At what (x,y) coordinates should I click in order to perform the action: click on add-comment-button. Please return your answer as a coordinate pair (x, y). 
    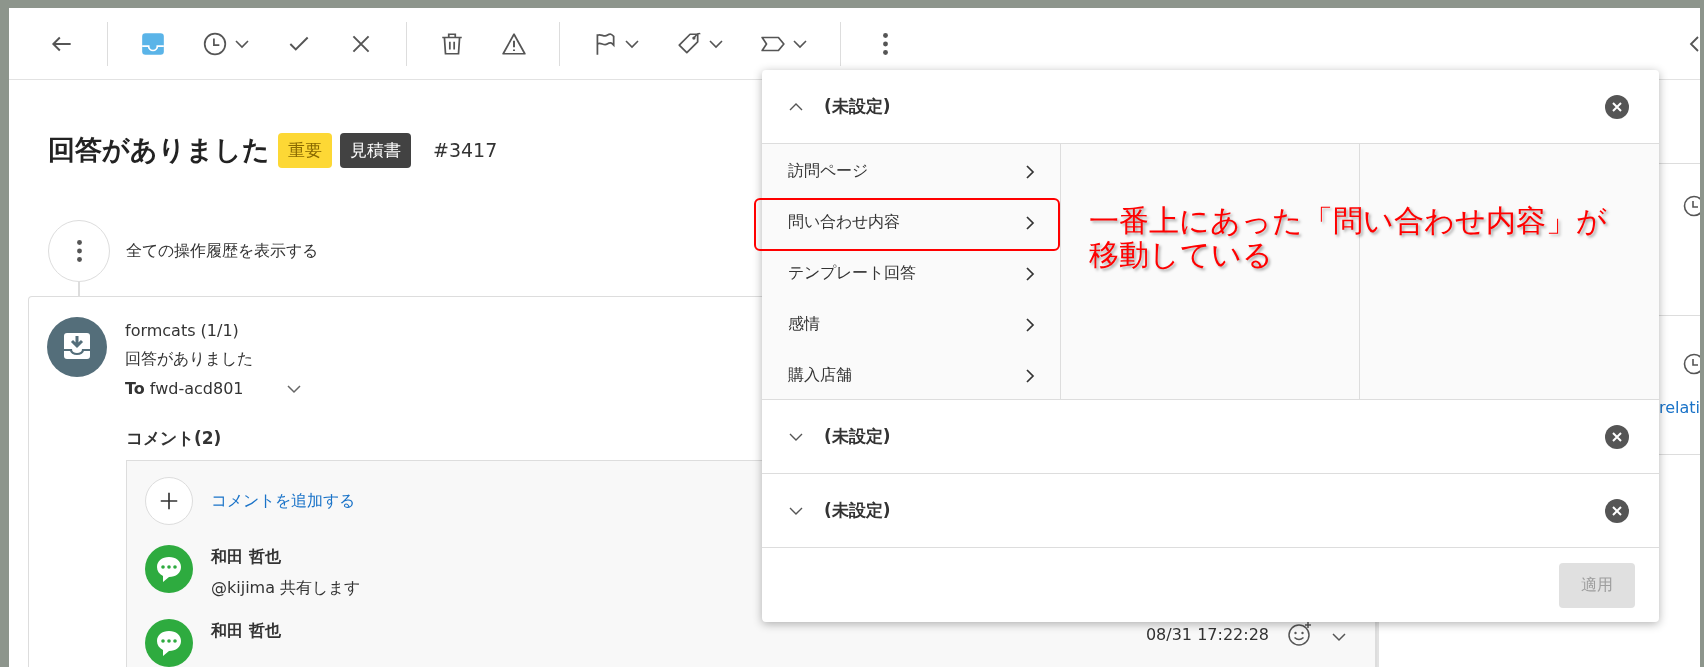
    Looking at the image, I should click on (169, 501).